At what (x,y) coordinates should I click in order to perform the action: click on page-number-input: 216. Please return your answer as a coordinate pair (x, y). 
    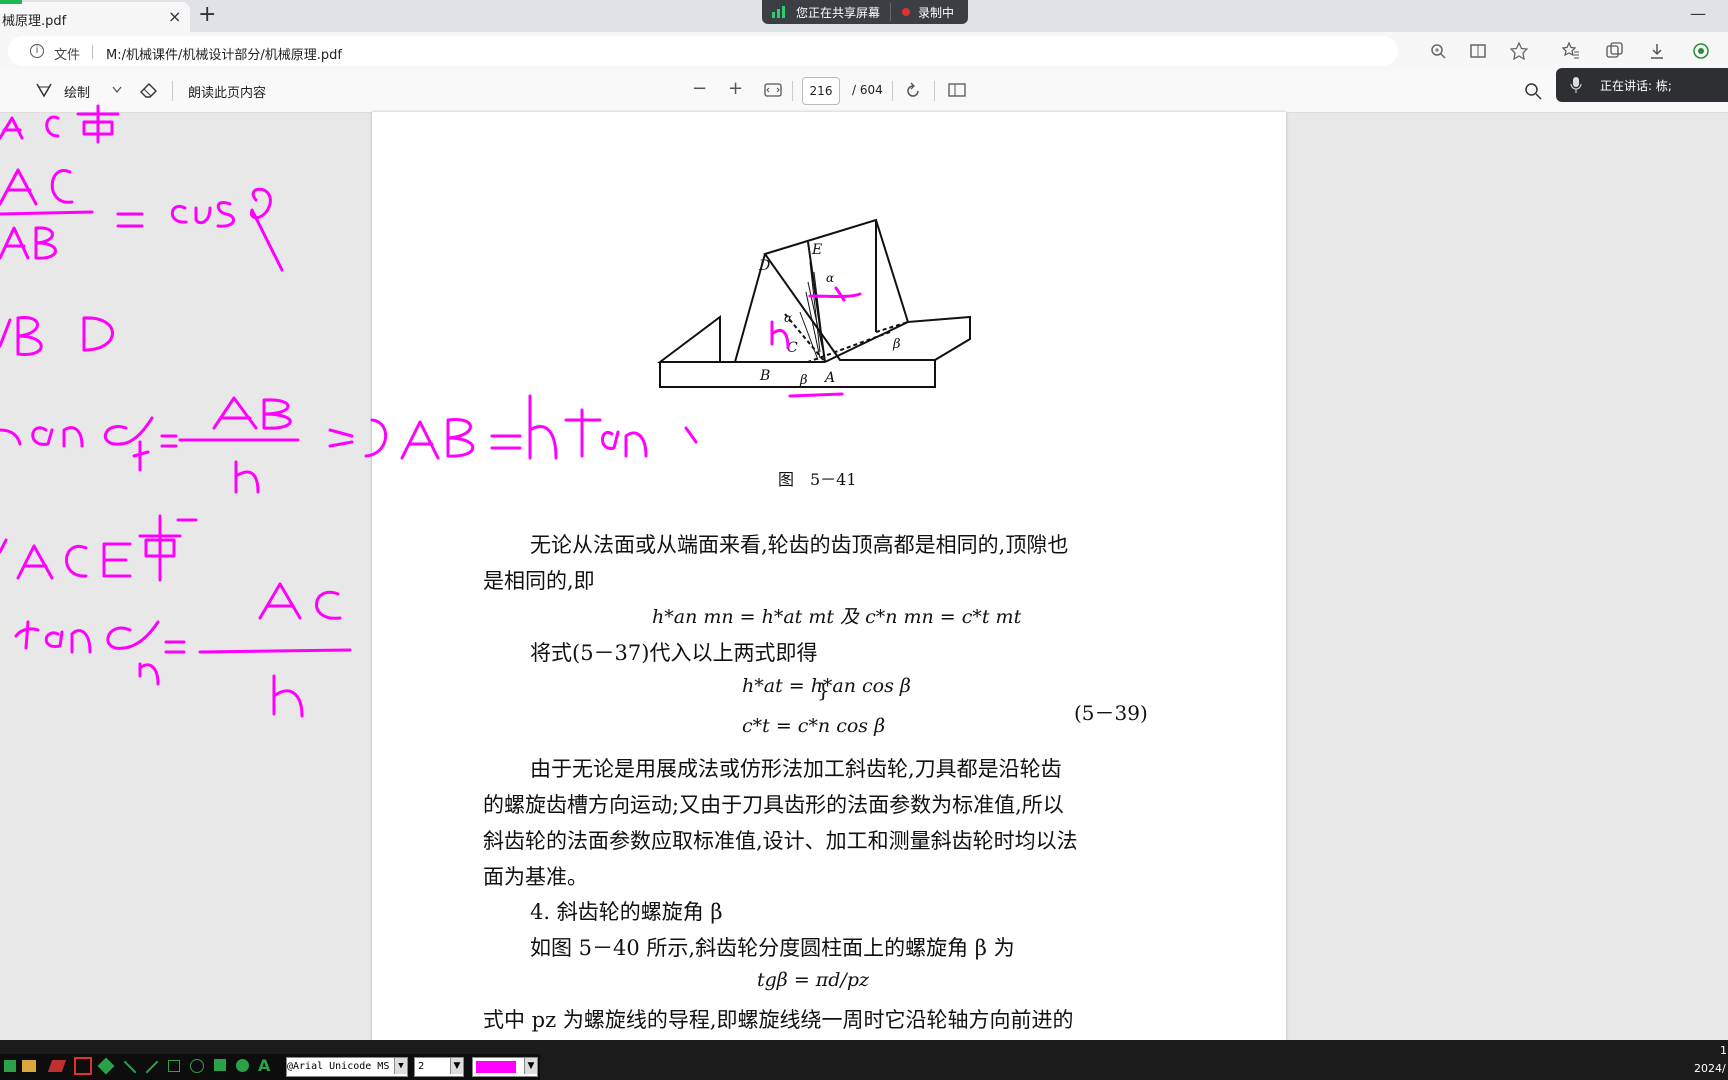
    Looking at the image, I should click on (821, 91).